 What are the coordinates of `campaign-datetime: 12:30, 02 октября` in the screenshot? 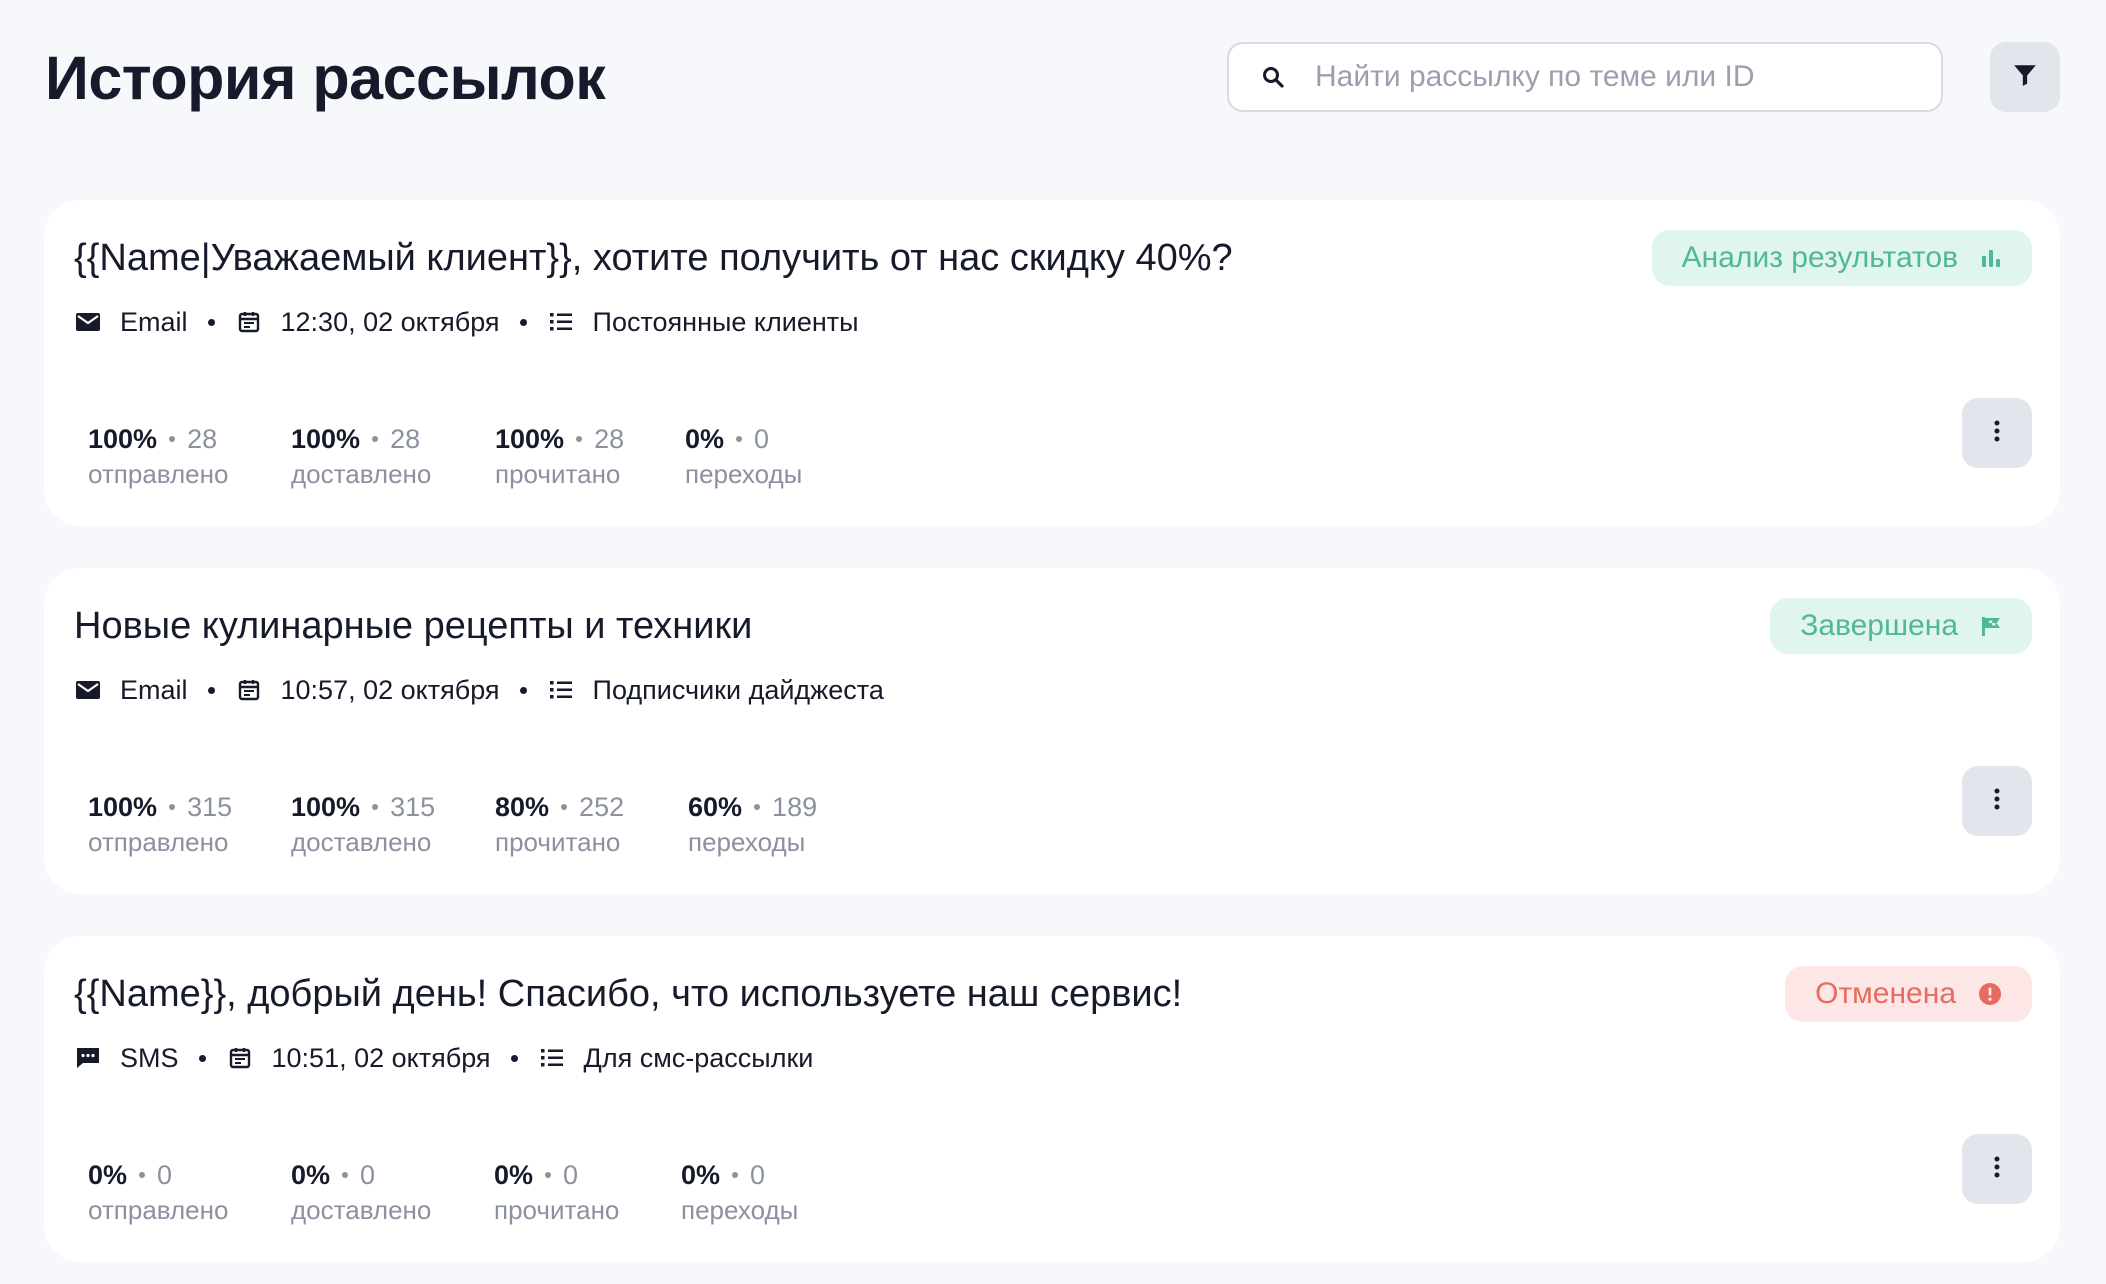 It's located at (390, 321).